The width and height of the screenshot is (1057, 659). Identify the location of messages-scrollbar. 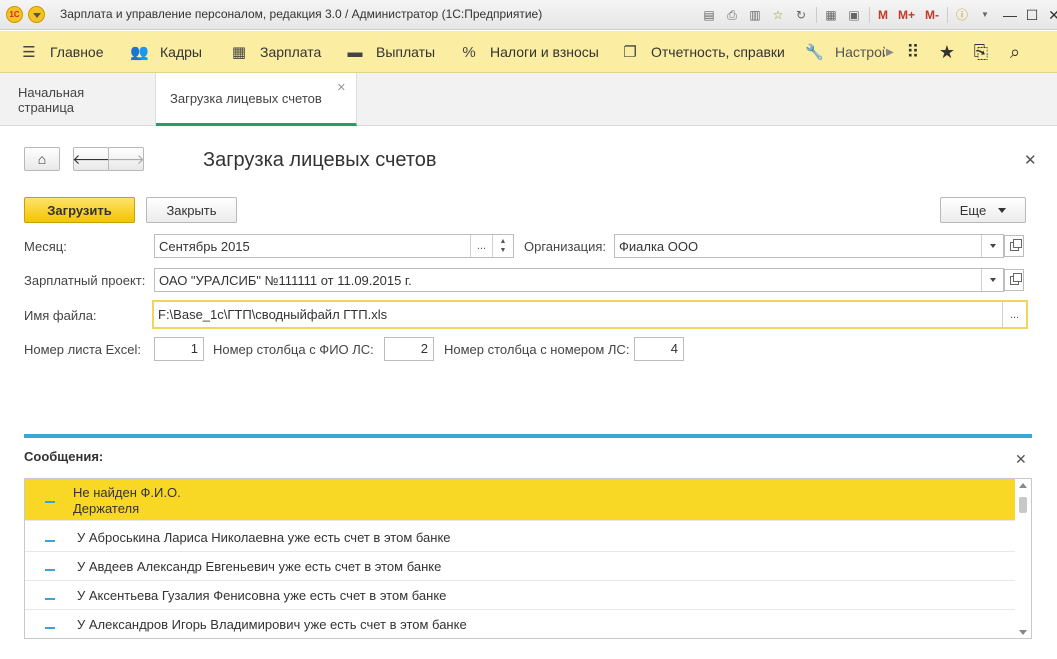
(1023, 559).